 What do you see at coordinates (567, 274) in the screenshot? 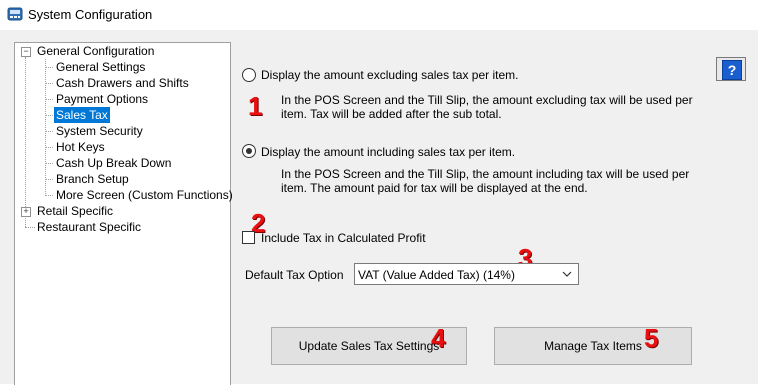
I see `chevron-down-icon` at bounding box center [567, 274].